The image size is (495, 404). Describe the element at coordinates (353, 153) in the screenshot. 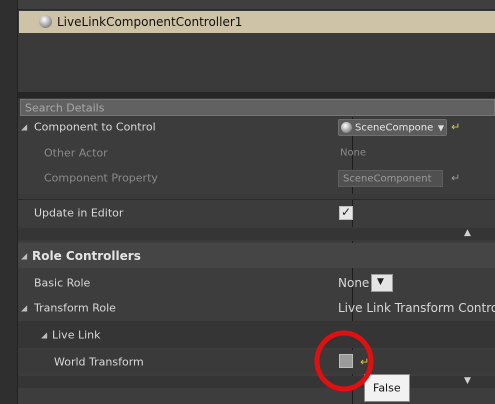

I see `other-actor-value: None` at that location.